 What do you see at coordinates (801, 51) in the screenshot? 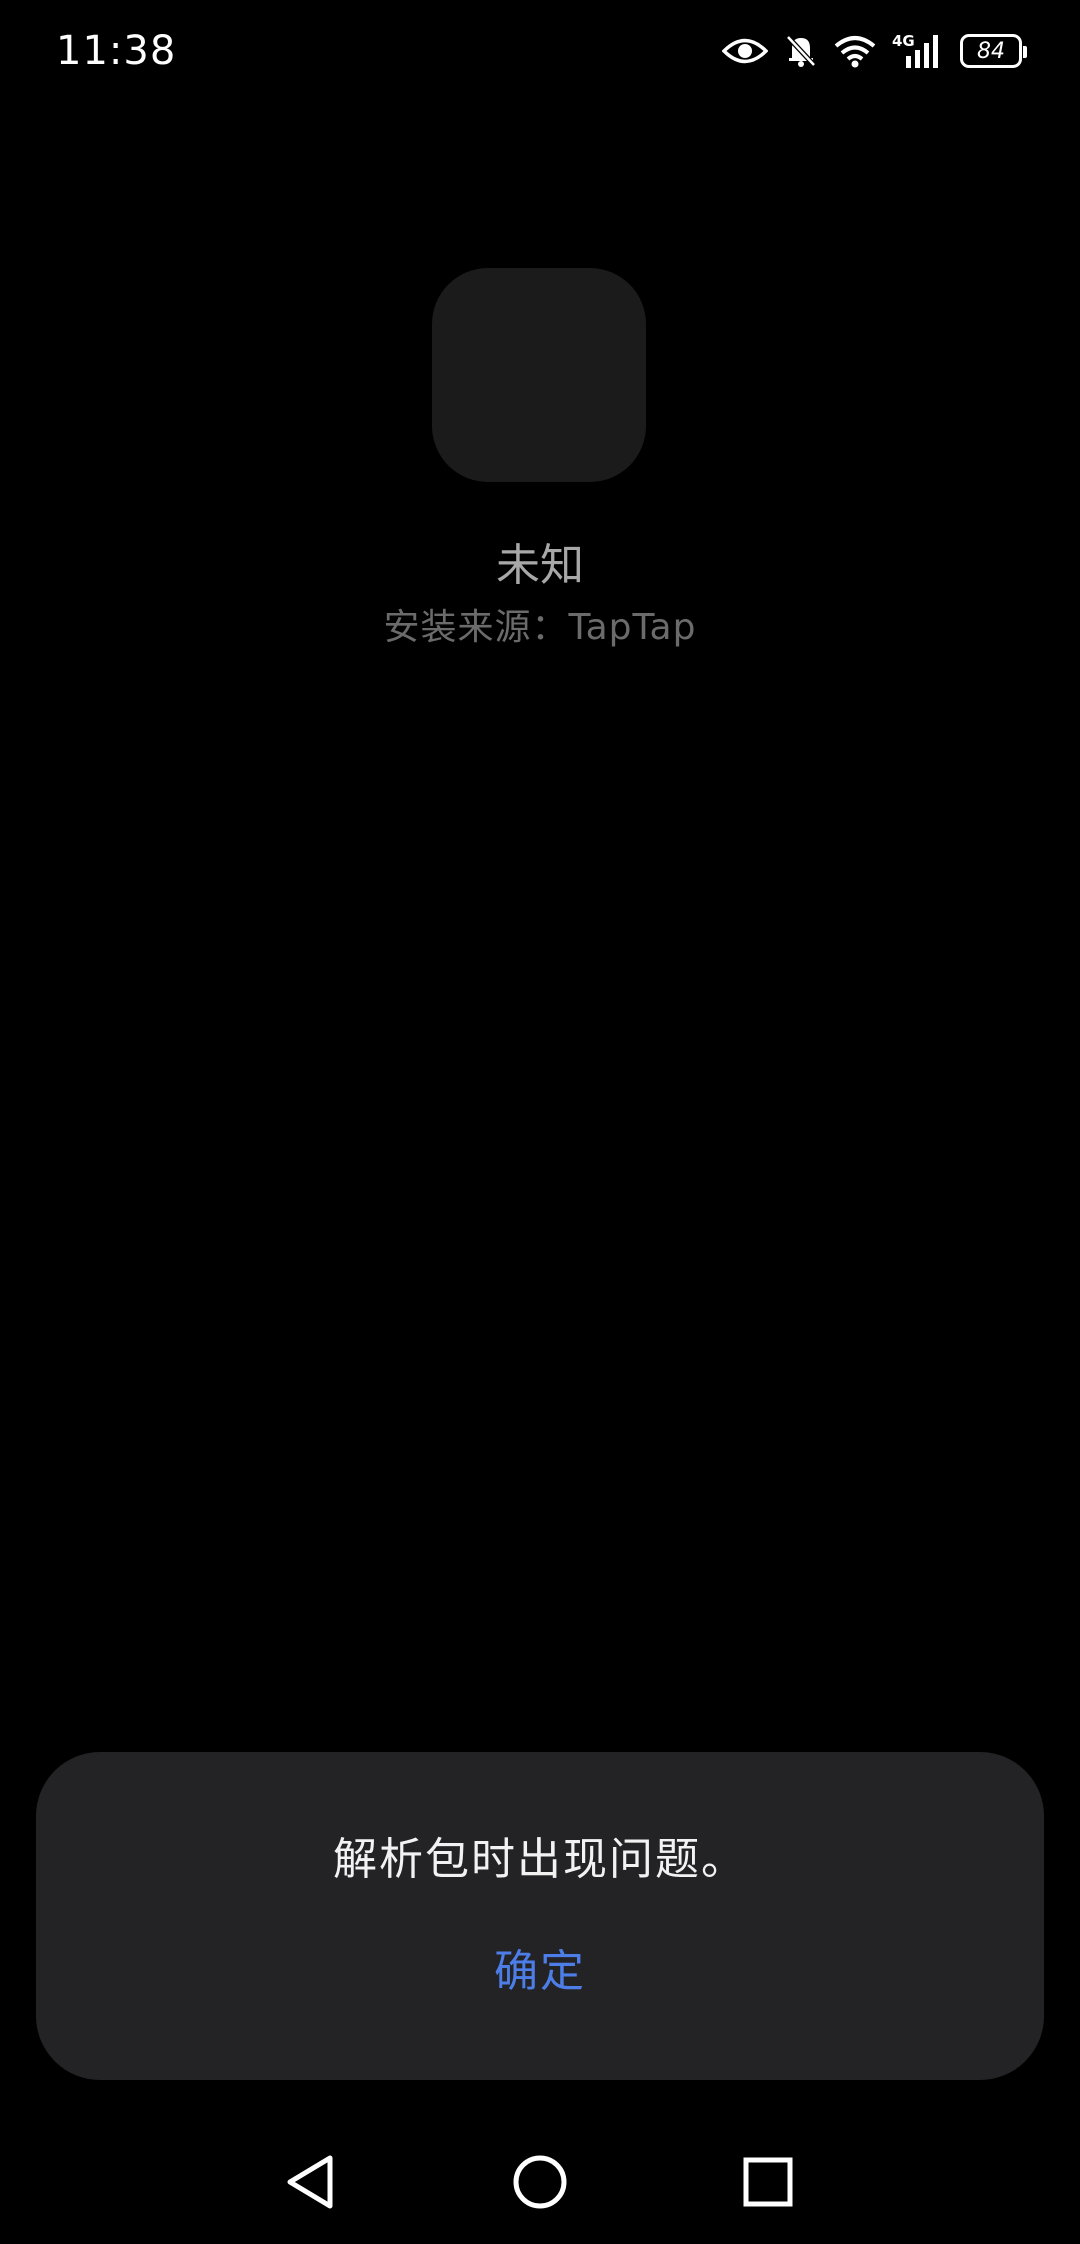
I see `bell-off-icon` at bounding box center [801, 51].